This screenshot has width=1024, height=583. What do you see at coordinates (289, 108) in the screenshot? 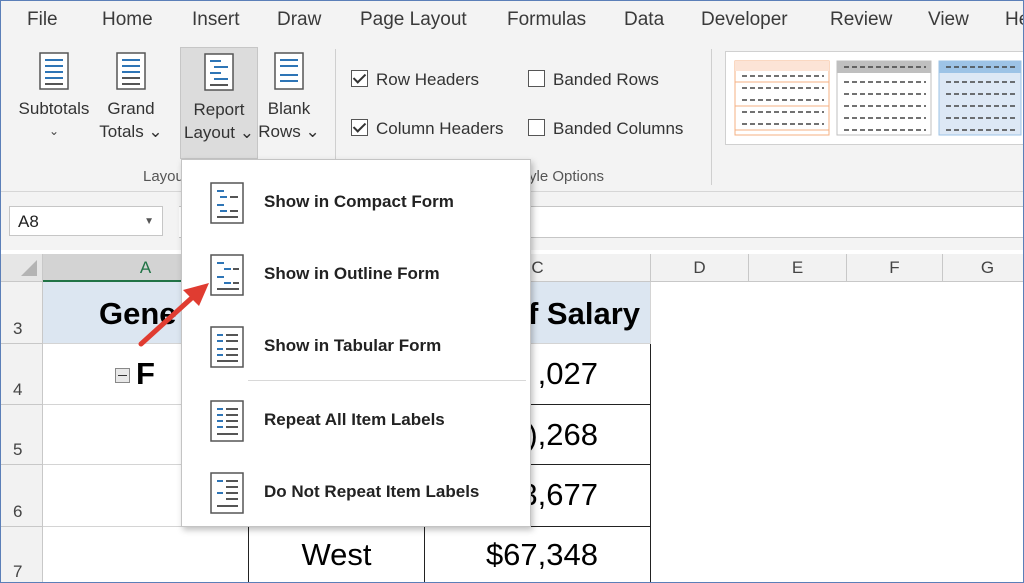
I see `blank-rows-label-1: Blank` at bounding box center [289, 108].